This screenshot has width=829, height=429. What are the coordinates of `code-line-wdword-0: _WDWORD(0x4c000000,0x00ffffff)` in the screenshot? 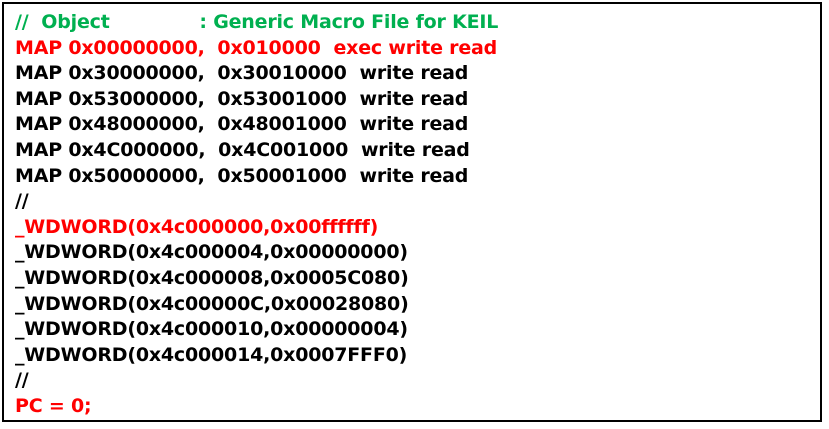 It's located at (197, 226).